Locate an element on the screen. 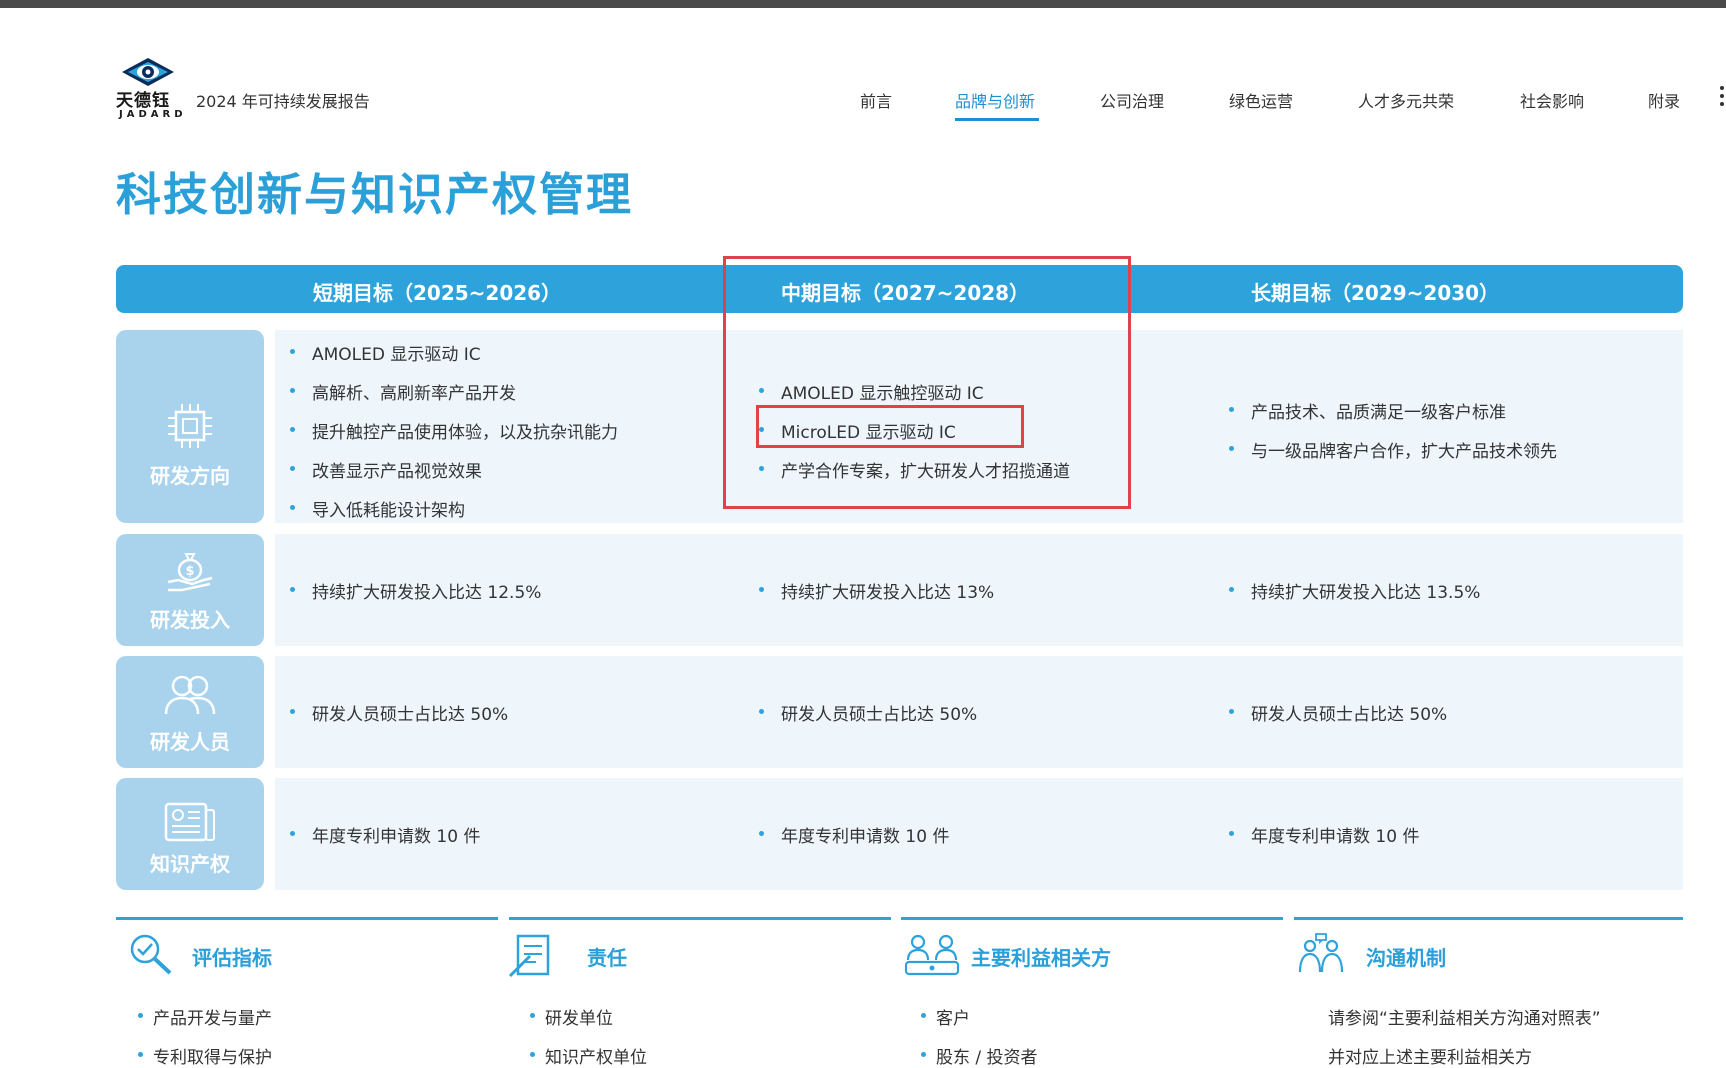  list-item: 与一级品牌客户合作，扩大产品技术领先 is located at coordinates (1393, 449).